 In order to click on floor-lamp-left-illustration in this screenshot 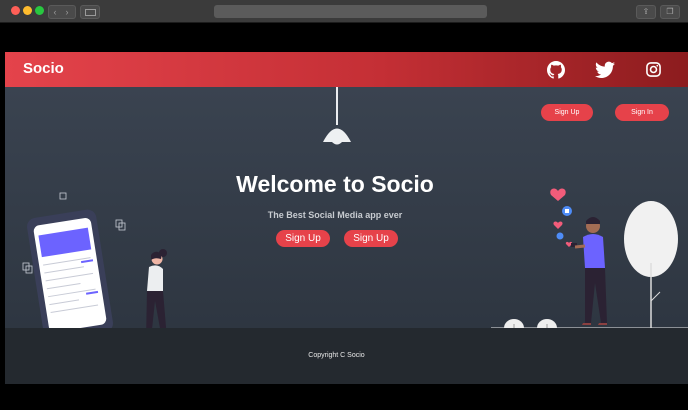, I will do `click(514, 323)`.